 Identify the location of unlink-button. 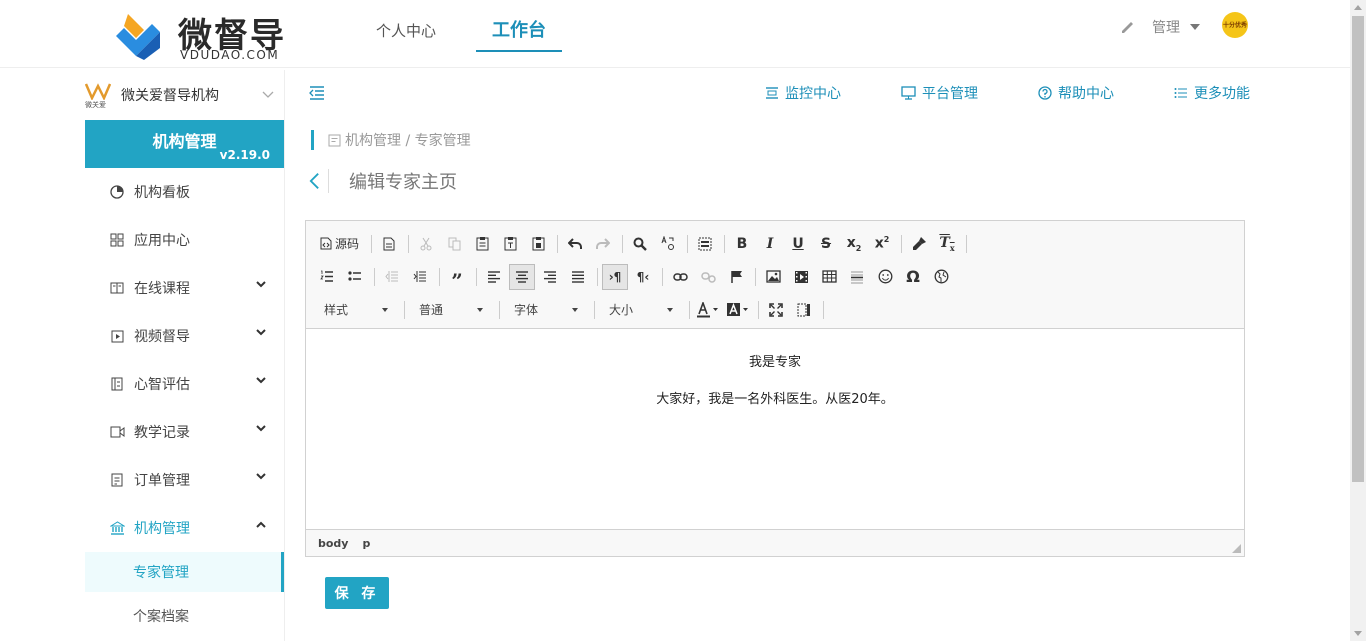
(708, 277).